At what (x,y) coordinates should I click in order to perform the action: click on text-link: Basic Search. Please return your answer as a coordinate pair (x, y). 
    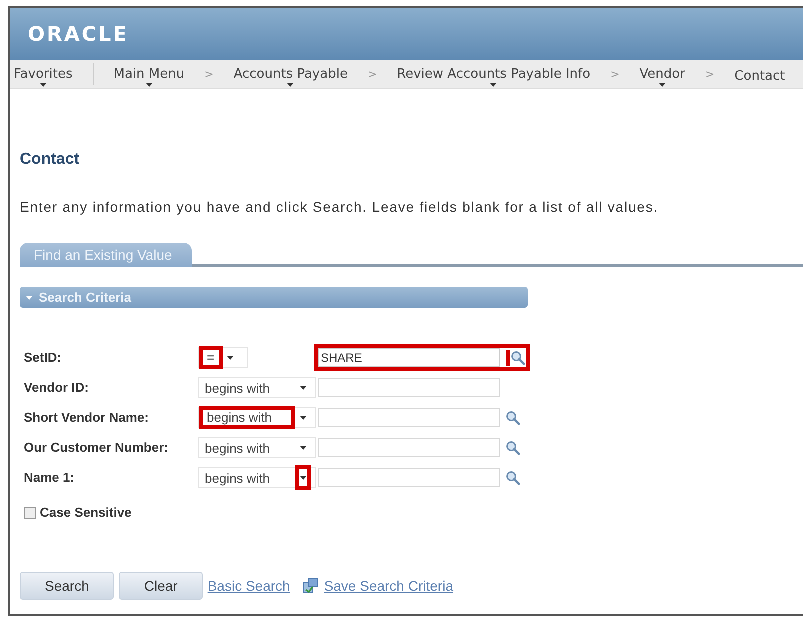
    Looking at the image, I should click on (249, 586).